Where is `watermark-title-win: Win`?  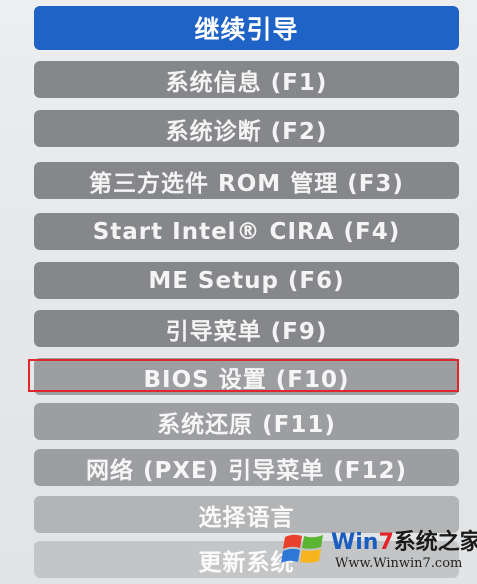 watermark-title-win: Win is located at coordinates (355, 542).